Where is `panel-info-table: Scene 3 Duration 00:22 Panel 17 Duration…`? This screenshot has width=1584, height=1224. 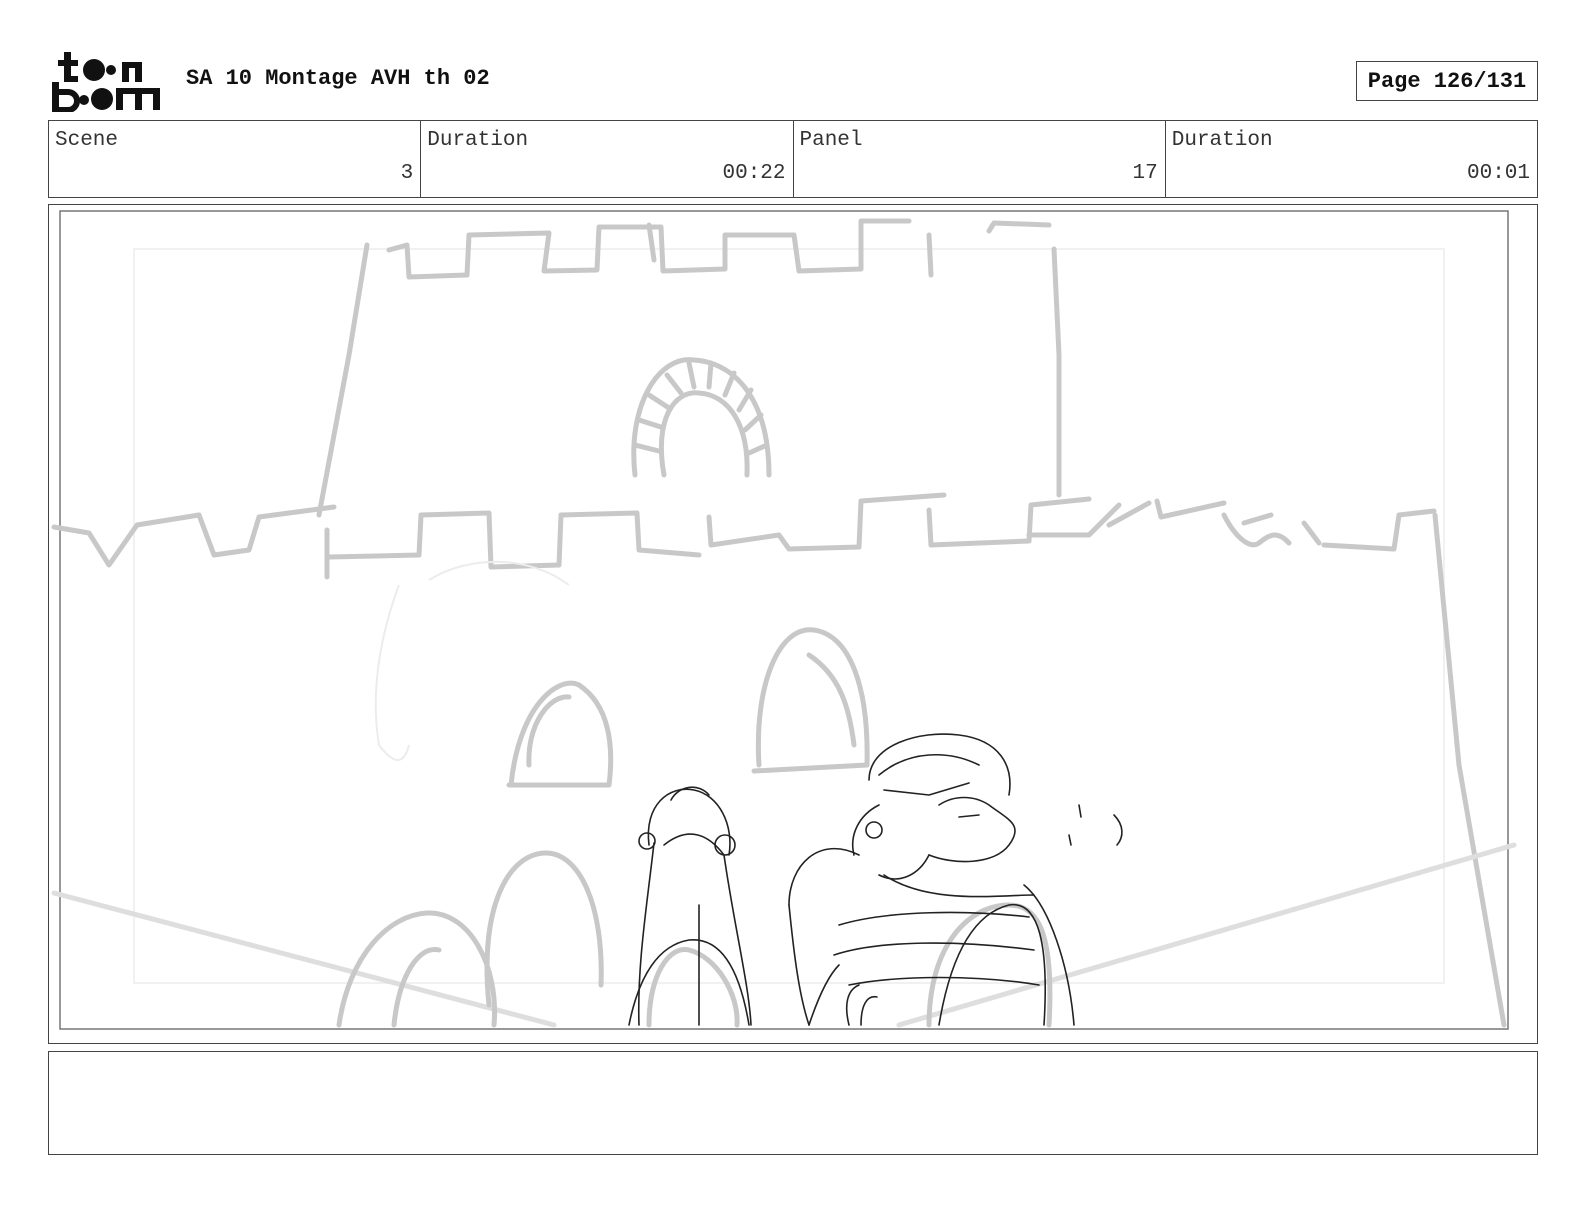 panel-info-table: Scene 3 Duration 00:22 Panel 17 Duration… is located at coordinates (793, 159).